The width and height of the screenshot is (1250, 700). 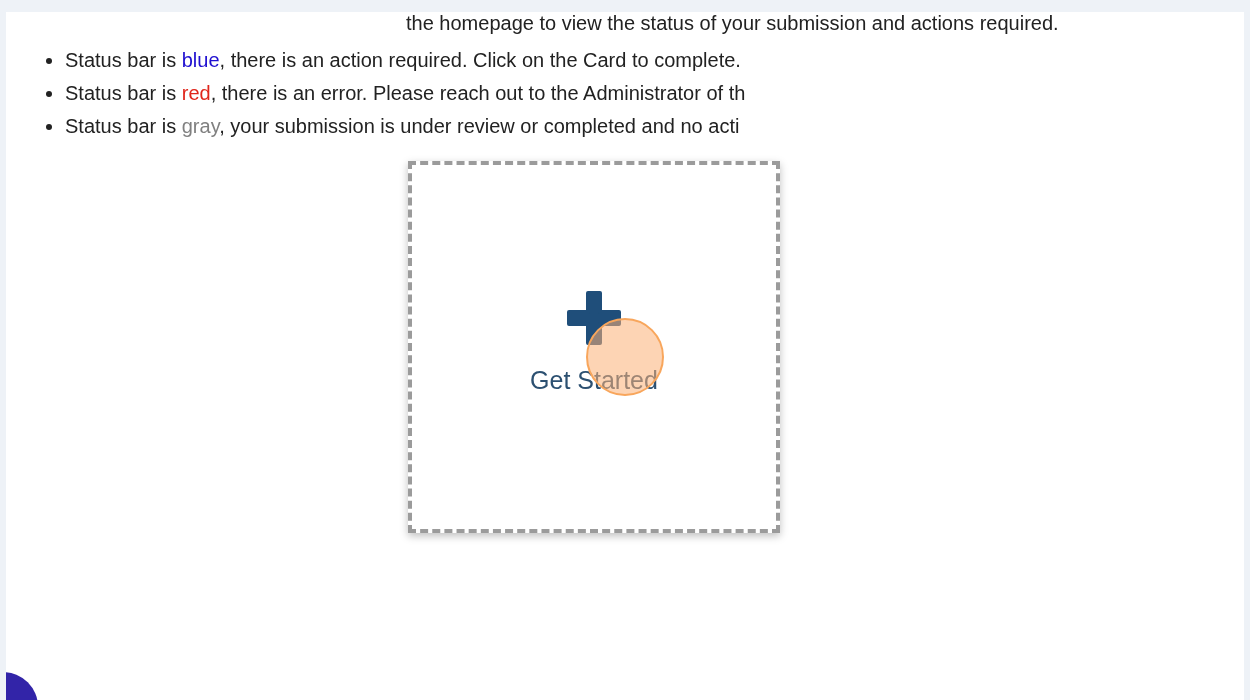 I want to click on status-text: Status bar is blue, there is an action required. Click on the Card to complete., so click(x=403, y=60).